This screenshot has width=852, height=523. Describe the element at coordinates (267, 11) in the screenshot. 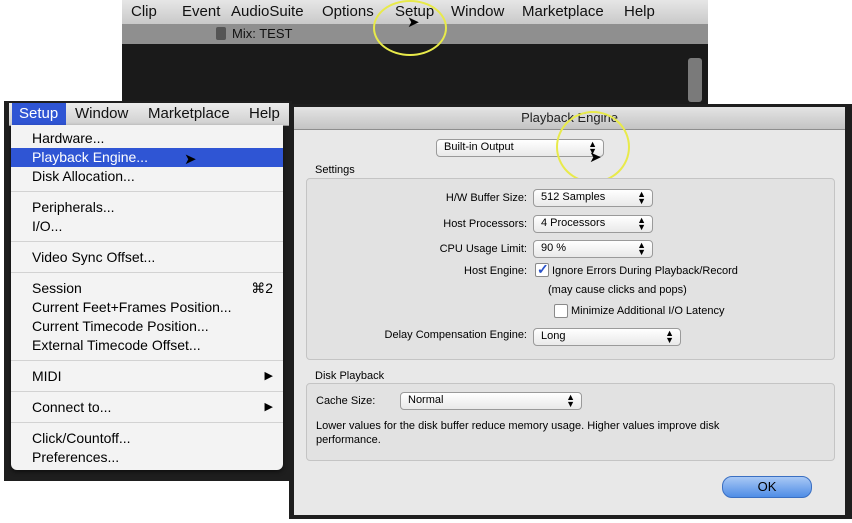

I see `menu-audiosuite: AudioSuite` at that location.